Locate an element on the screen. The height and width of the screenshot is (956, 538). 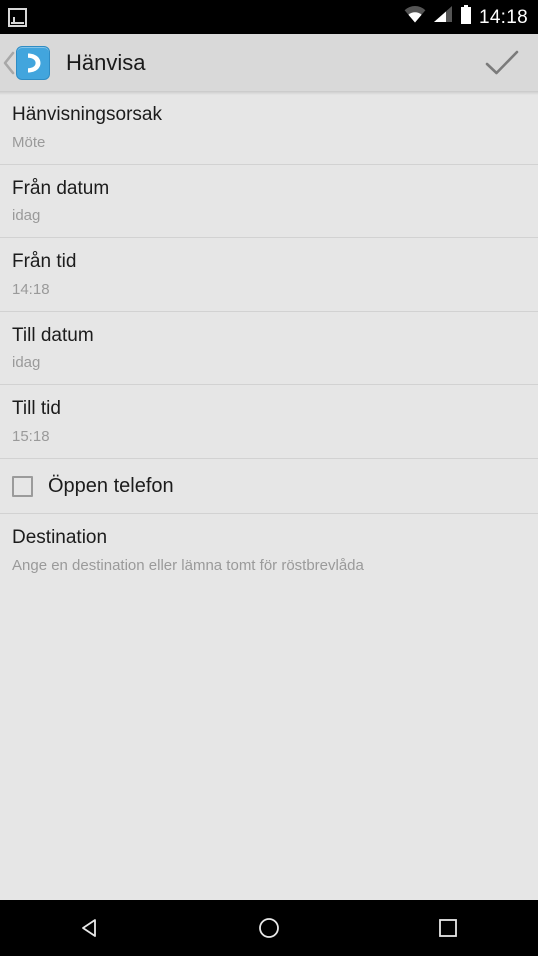
up-chevron-icon is located at coordinates (8, 63).